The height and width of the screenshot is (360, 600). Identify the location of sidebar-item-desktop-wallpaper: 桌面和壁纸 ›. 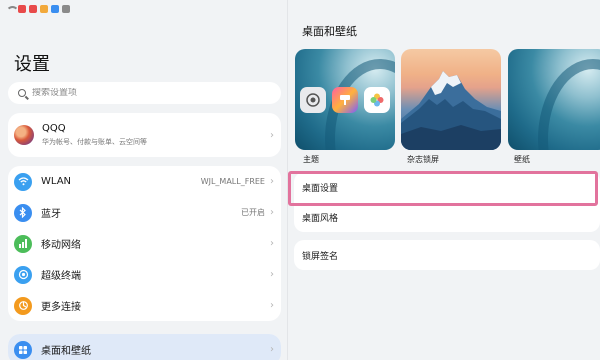
(144, 347).